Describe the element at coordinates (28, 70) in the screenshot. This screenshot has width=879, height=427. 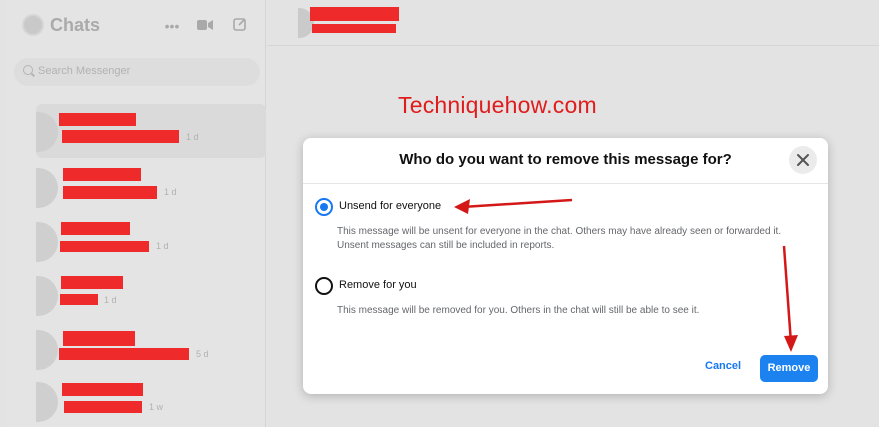
I see `search-icon` at that location.